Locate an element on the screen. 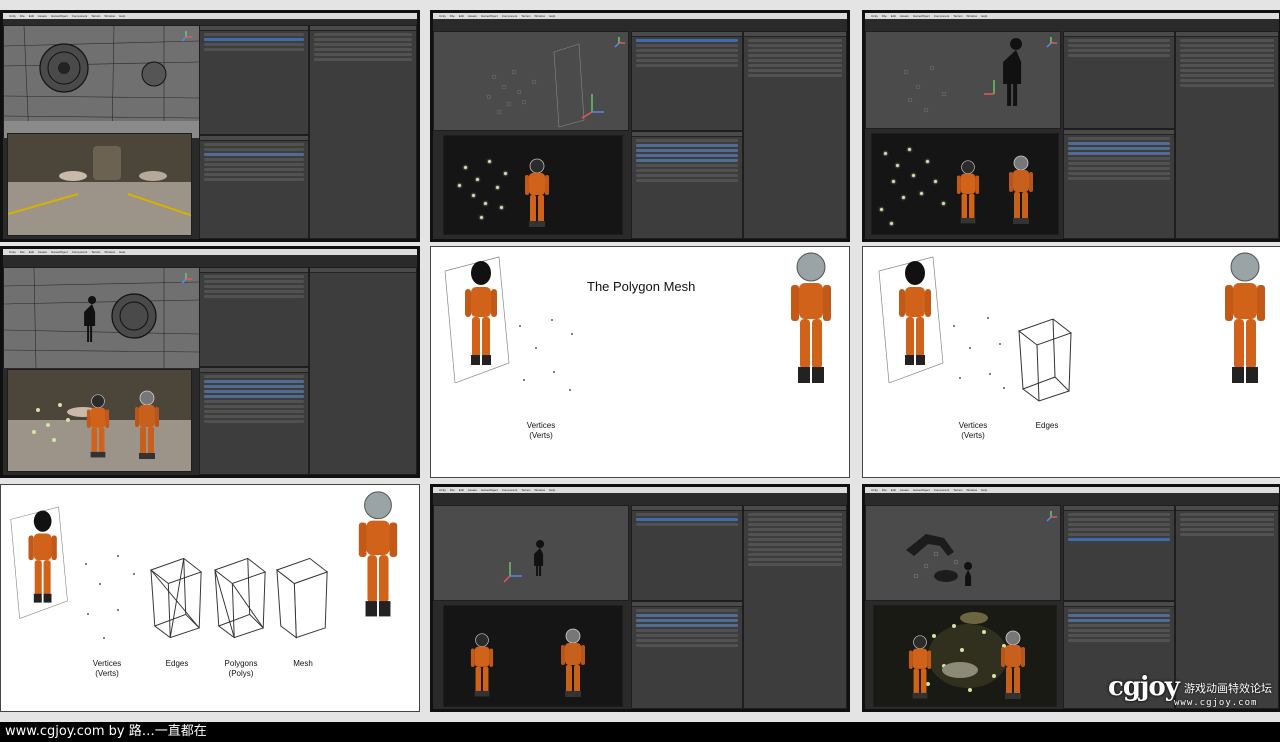 The width and height of the screenshot is (1280, 742). label-vertices: Vertices (Verts) is located at coordinates (541, 430).